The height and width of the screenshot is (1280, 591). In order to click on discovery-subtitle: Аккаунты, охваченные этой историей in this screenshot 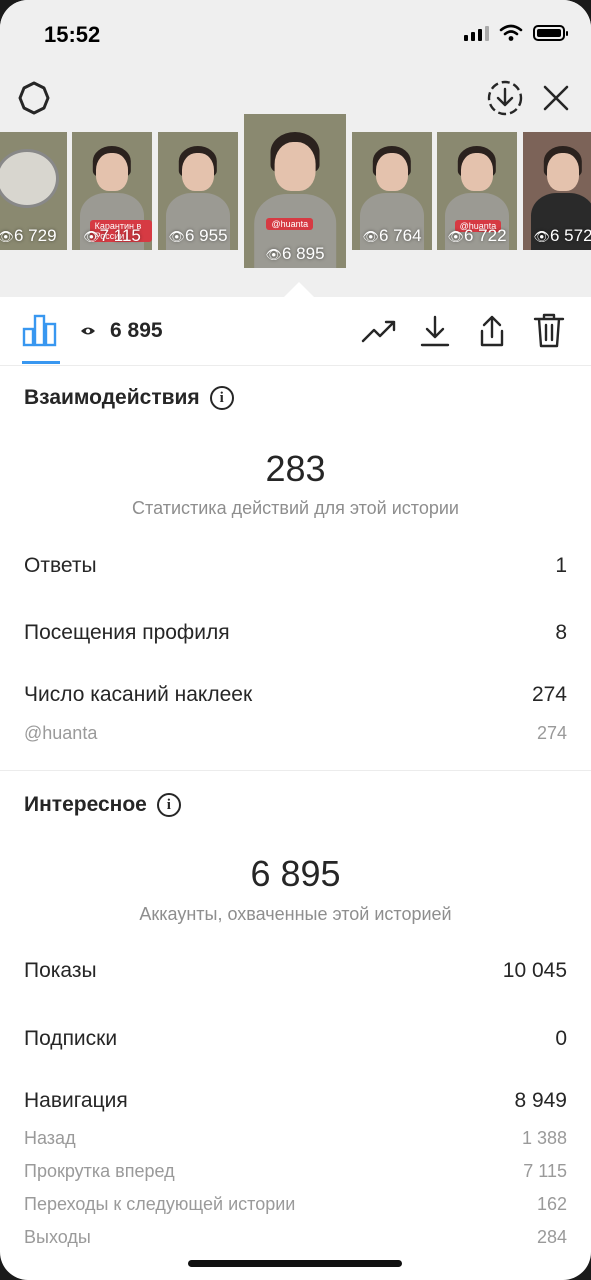, I will do `click(295, 914)`.